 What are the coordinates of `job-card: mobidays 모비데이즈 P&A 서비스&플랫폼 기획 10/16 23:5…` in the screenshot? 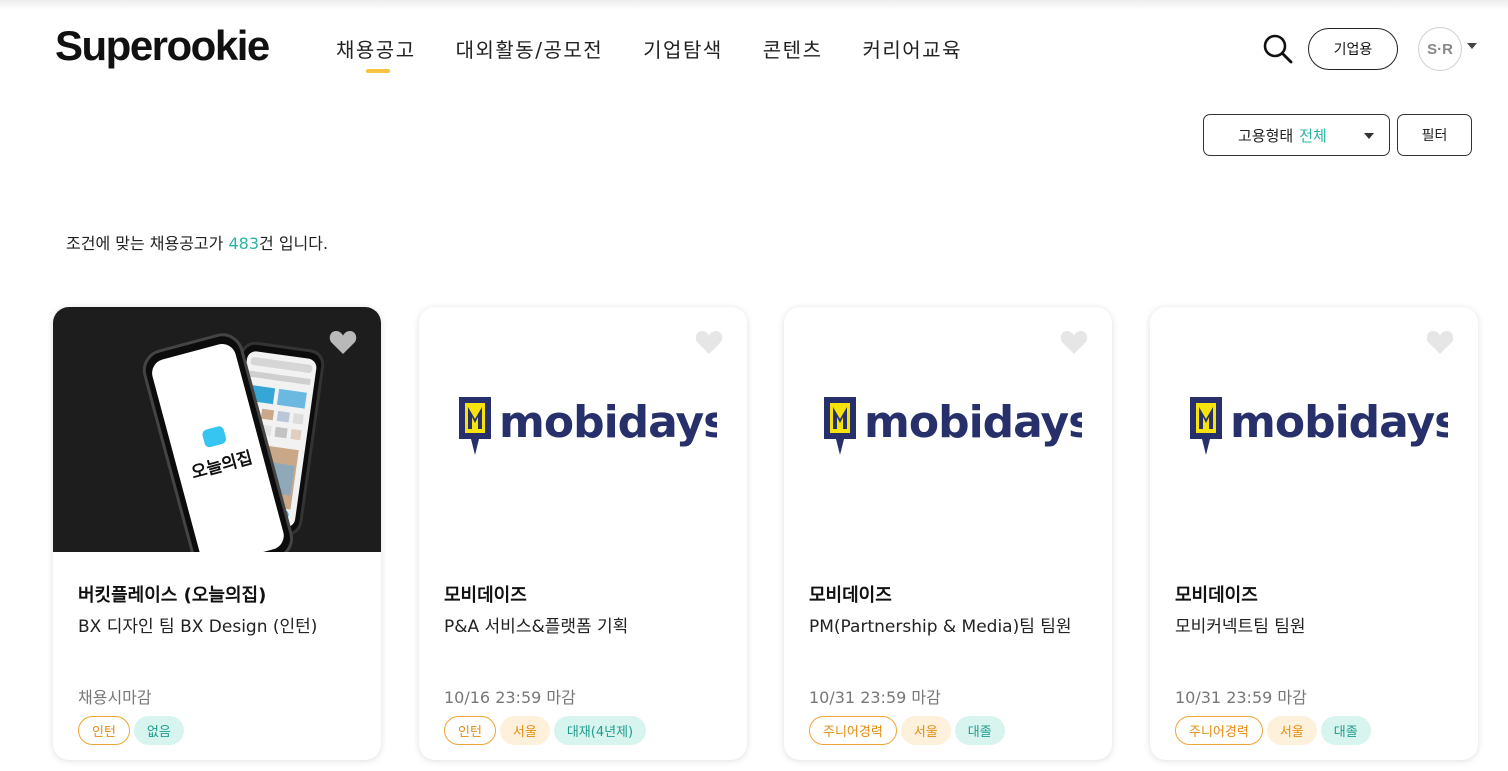 It's located at (583, 533).